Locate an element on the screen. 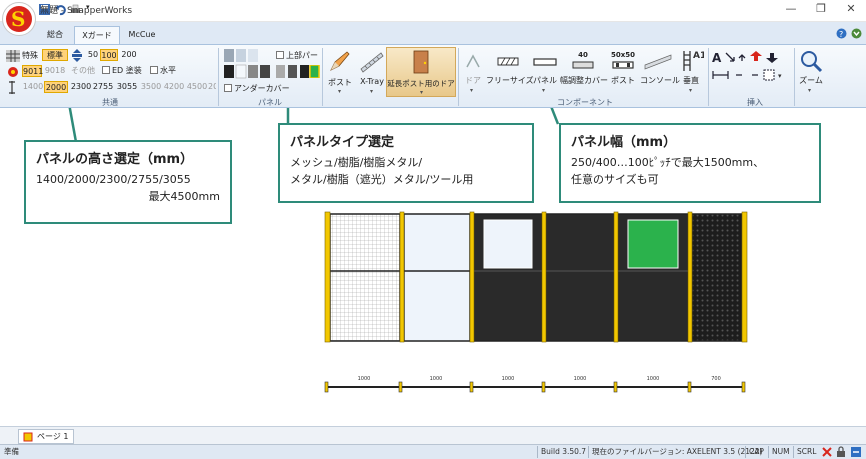 This screenshot has width=866, height=459. tab-general: 総合 is located at coordinates (55, 35).